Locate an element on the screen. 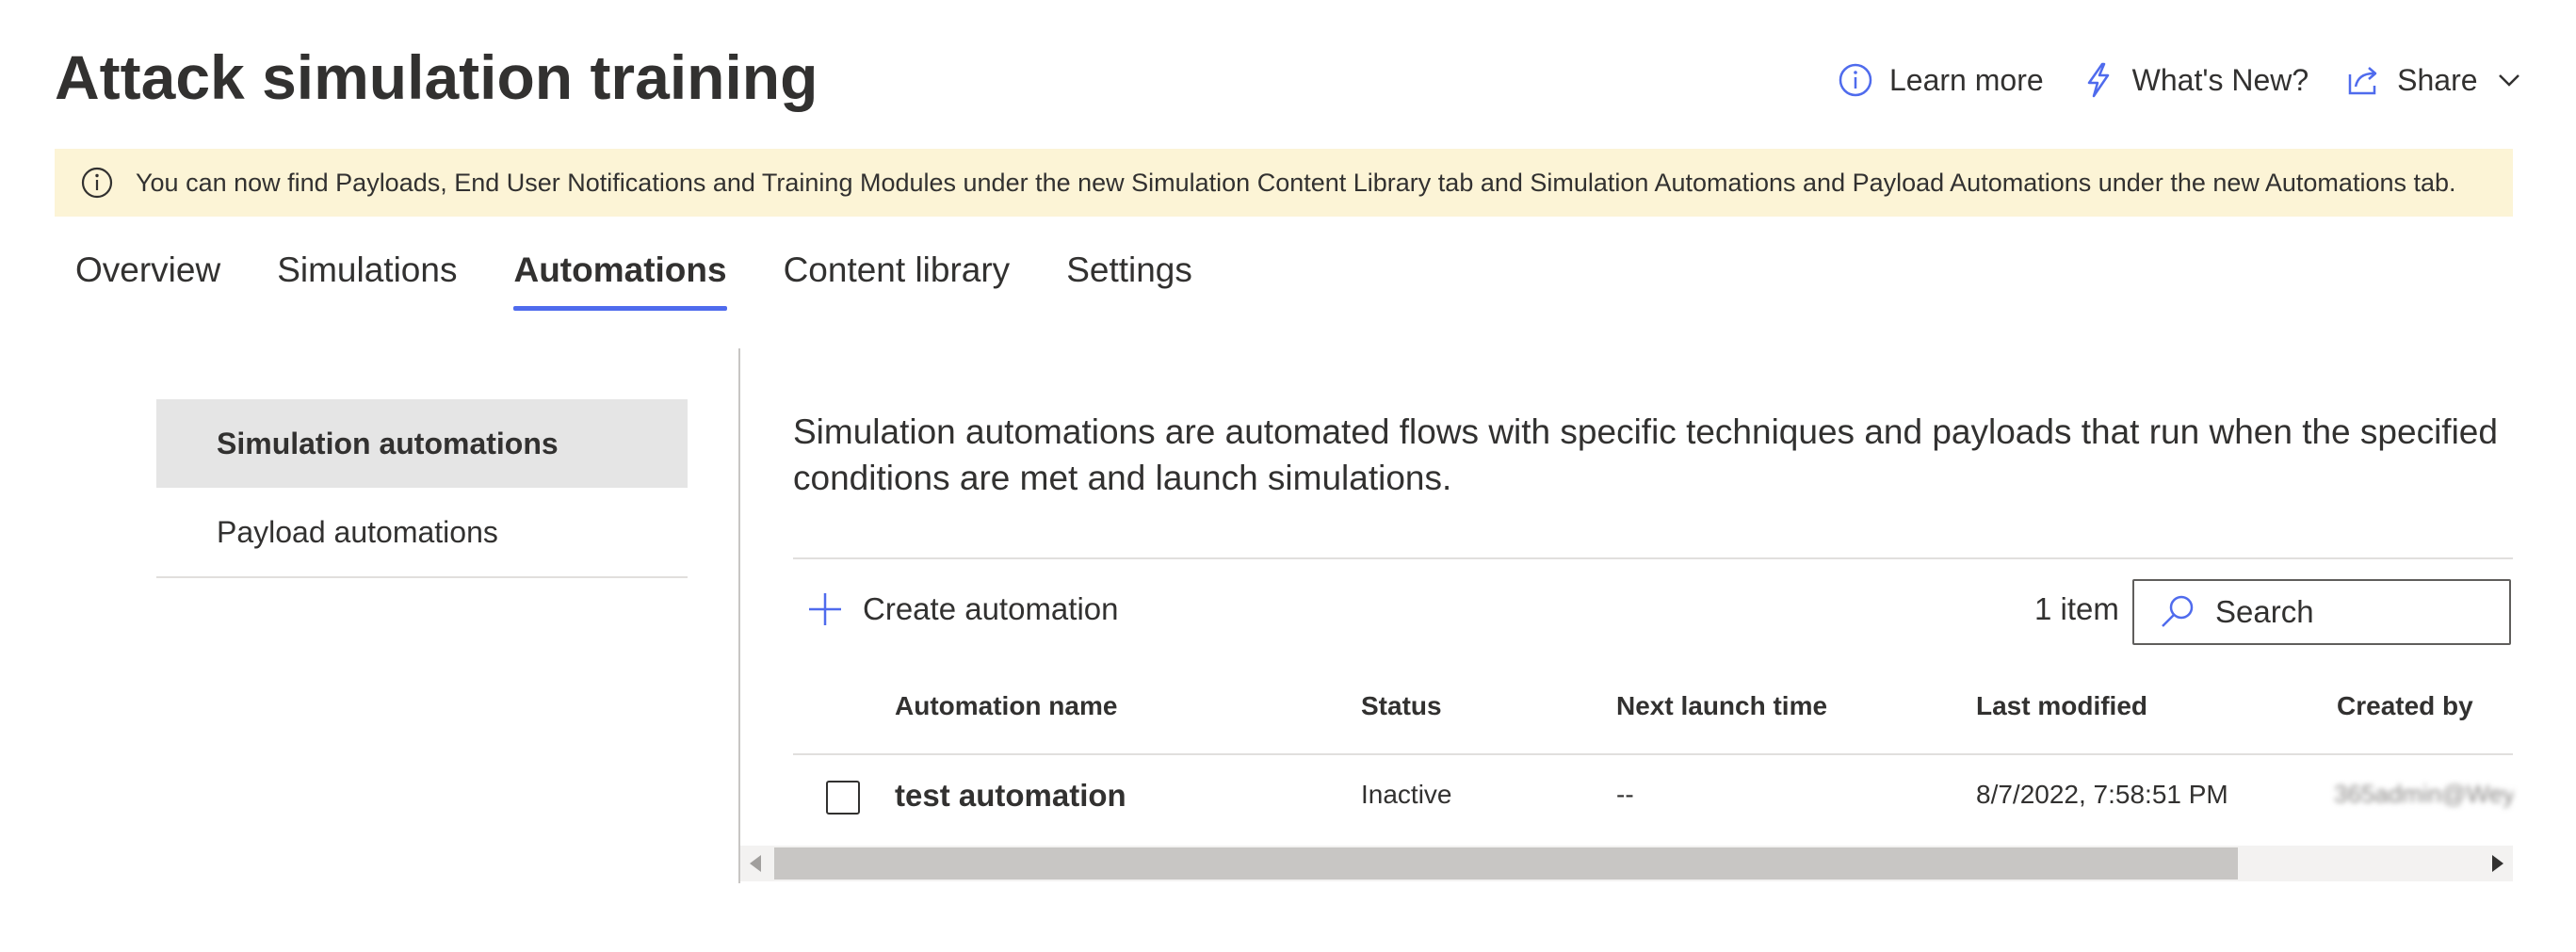 The height and width of the screenshot is (952, 2576). create-automation-label: Create automation is located at coordinates (991, 608).